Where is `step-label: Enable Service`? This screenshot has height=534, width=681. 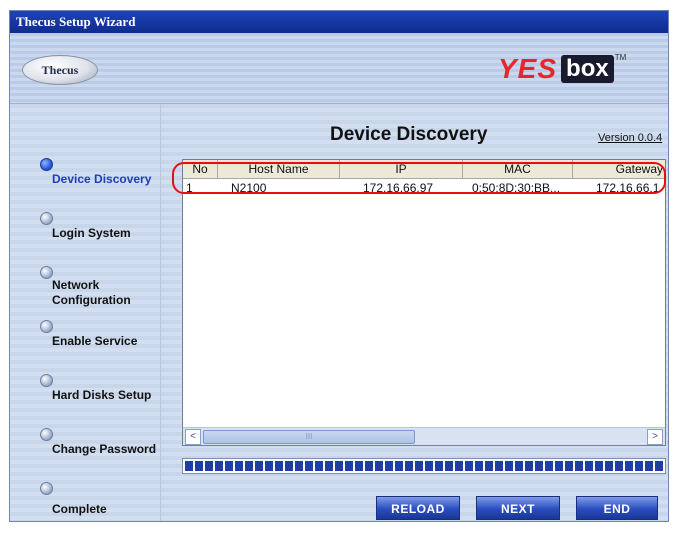 step-label: Enable Service is located at coordinates (95, 341).